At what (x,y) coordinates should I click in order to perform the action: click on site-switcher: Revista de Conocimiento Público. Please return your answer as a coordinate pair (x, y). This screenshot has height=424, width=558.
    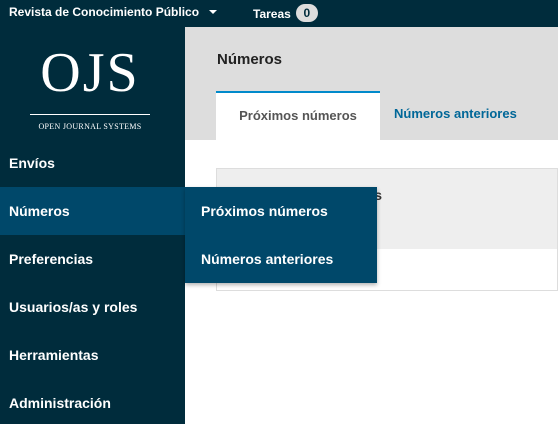
    Looking at the image, I should click on (113, 12).